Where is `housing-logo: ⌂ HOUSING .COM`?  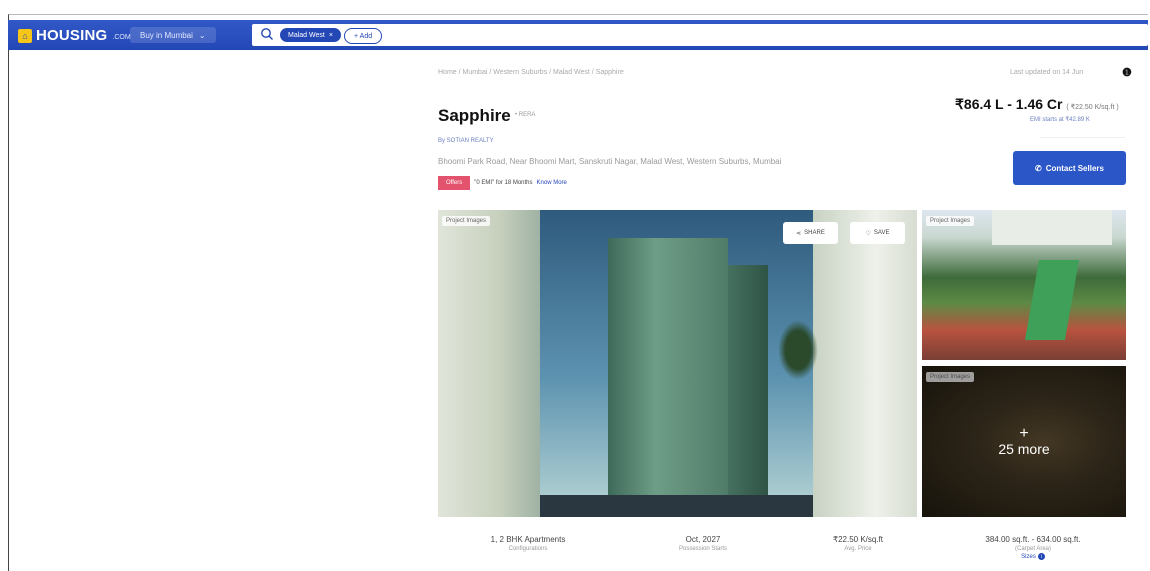
housing-logo: ⌂ HOUSING .COM is located at coordinates (74, 35).